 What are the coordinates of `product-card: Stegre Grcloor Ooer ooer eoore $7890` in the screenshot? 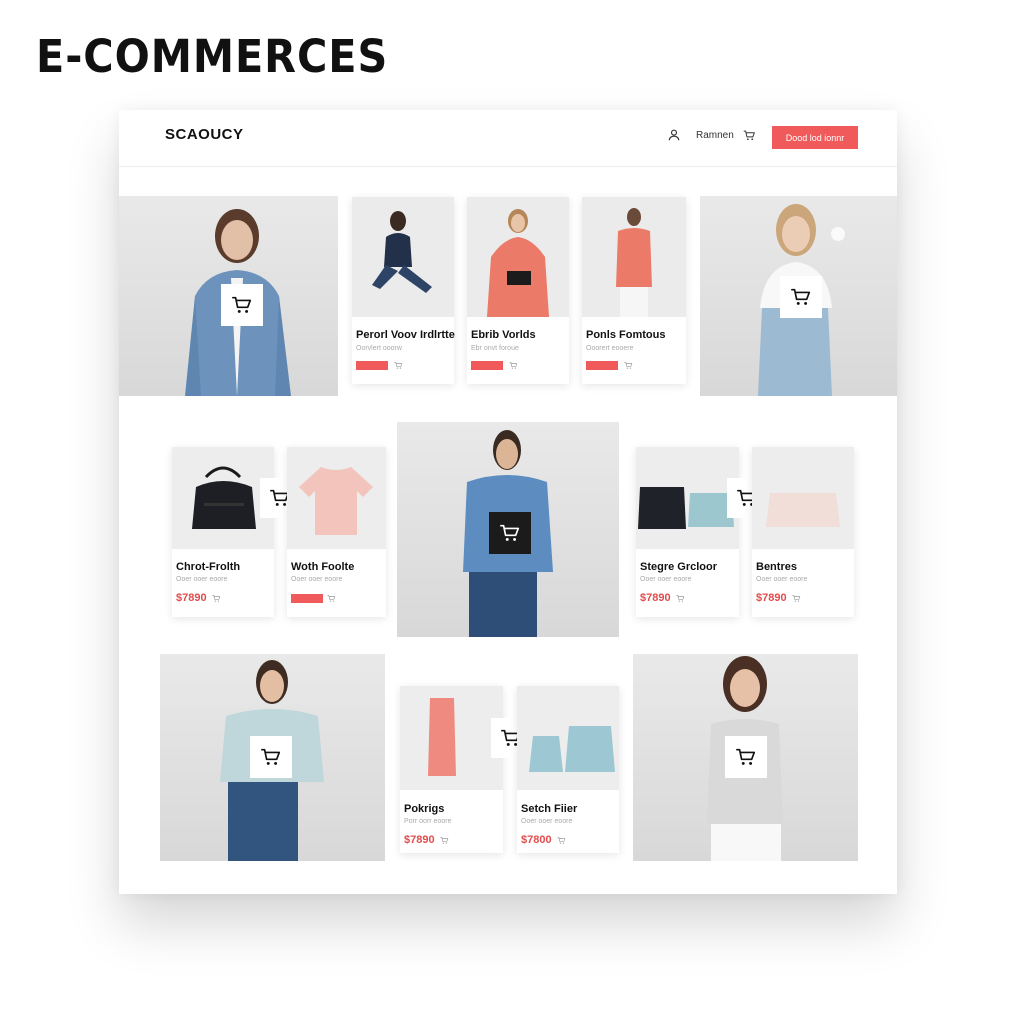 It's located at (687, 532).